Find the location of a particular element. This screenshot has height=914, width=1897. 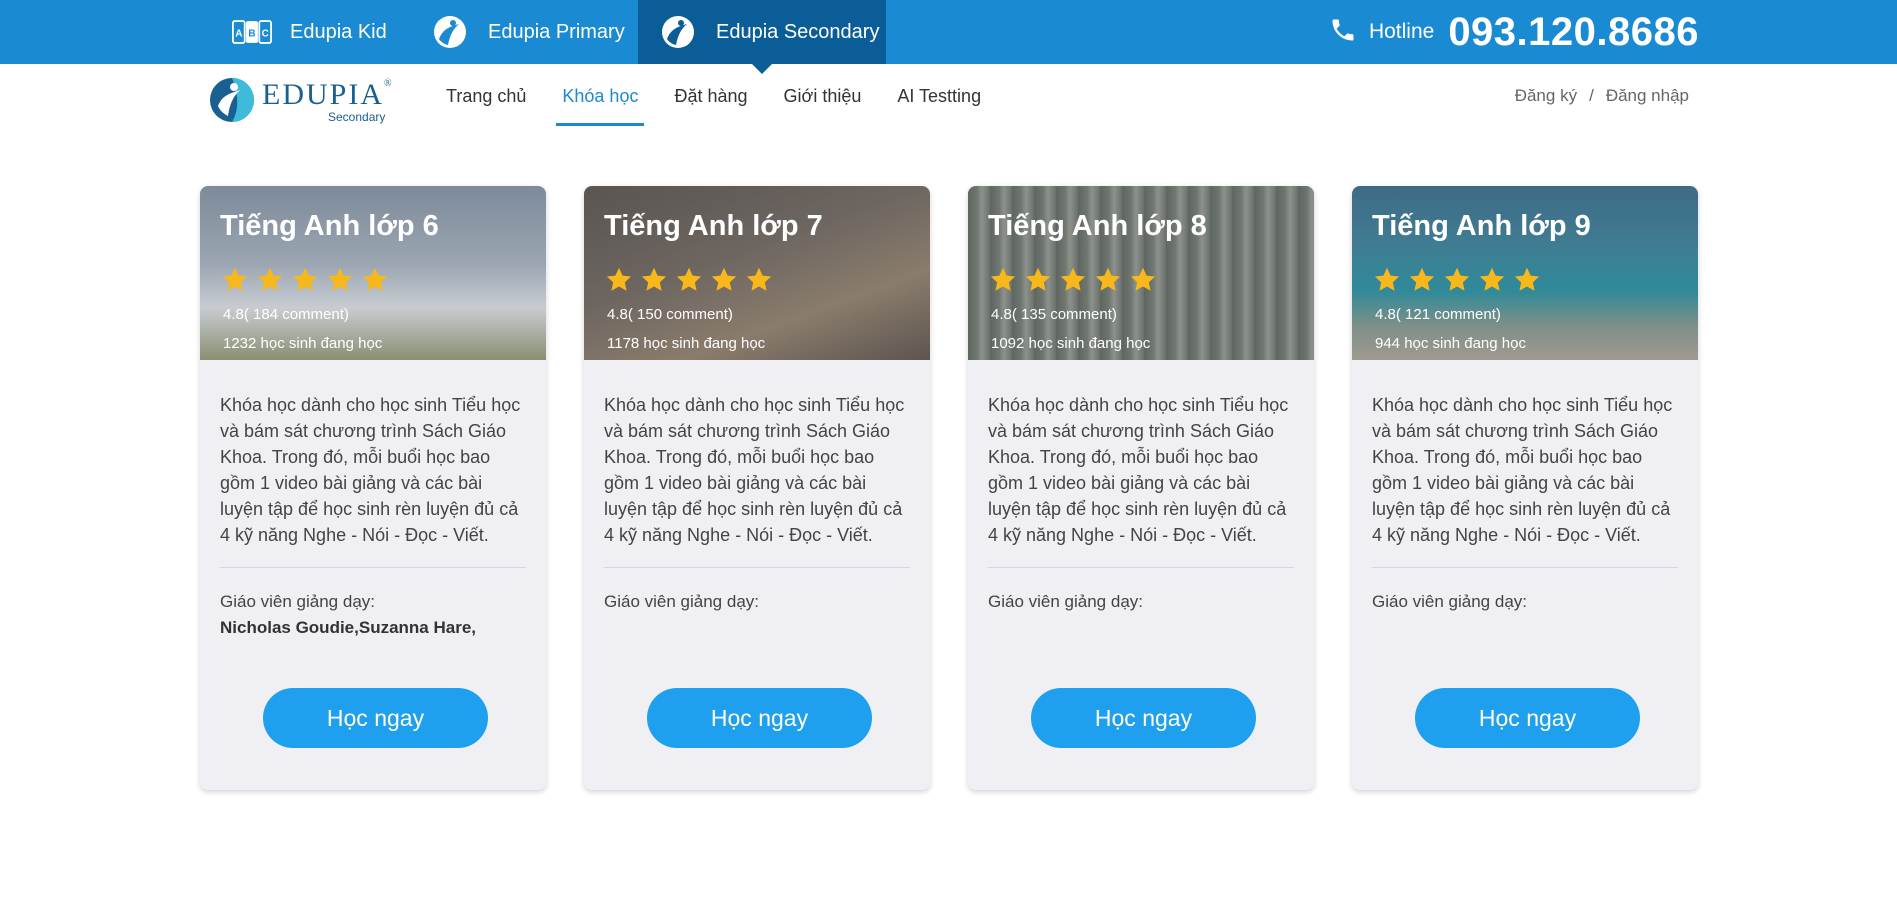

nav-item-khoa-hoc: Khóa học is located at coordinates (600, 96).